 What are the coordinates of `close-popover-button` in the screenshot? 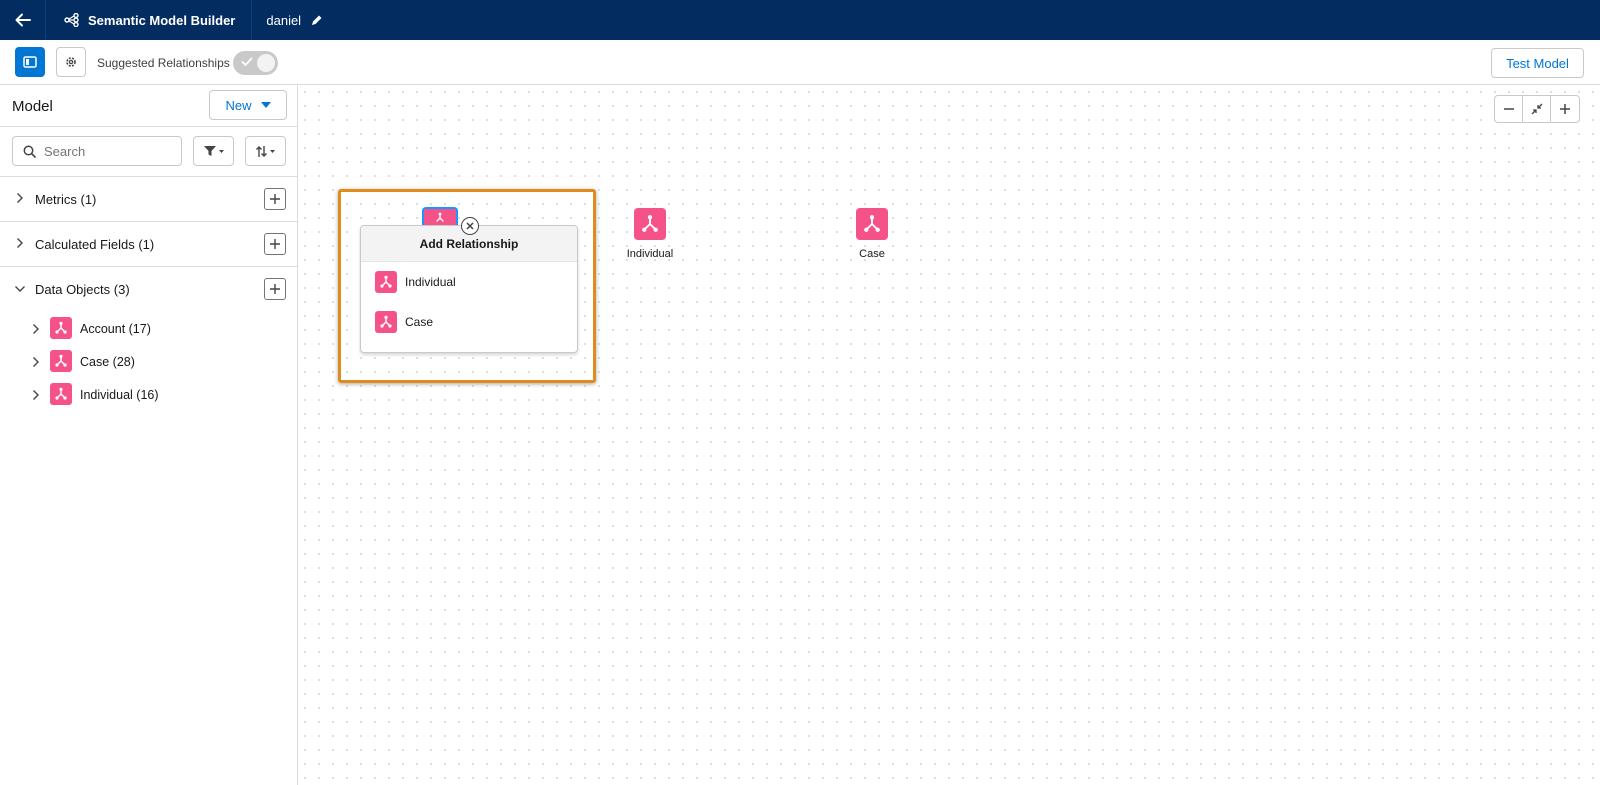 It's located at (470, 226).